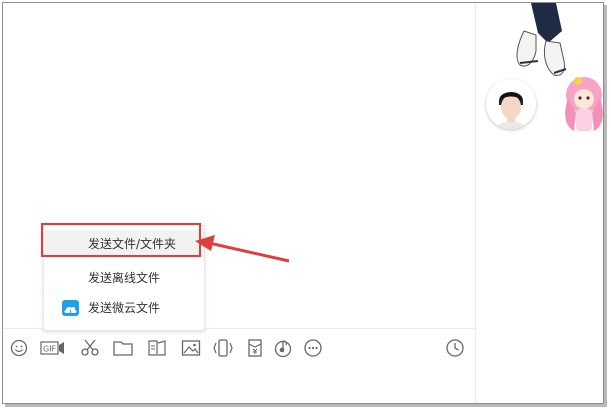  I want to click on red-packet-icon, so click(255, 348).